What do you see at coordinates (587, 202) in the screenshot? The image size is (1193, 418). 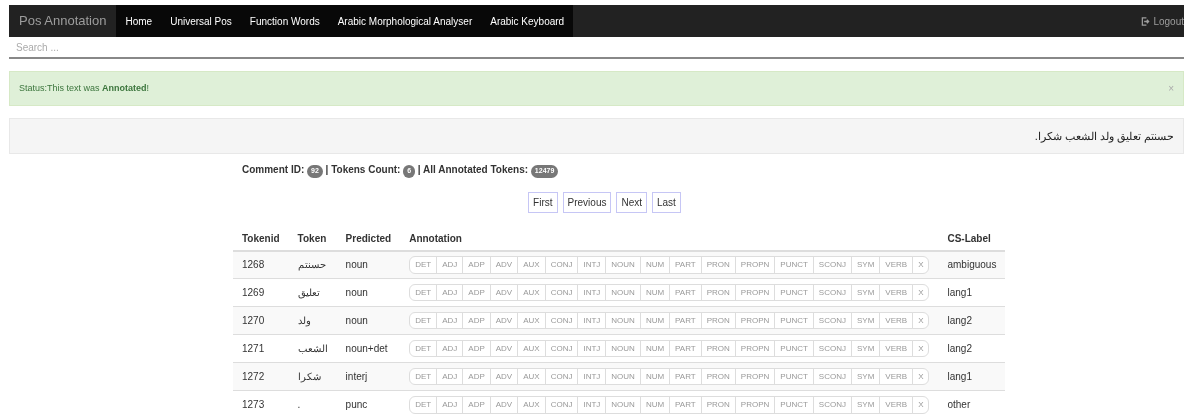 I see `pagination-link: Previous` at bounding box center [587, 202].